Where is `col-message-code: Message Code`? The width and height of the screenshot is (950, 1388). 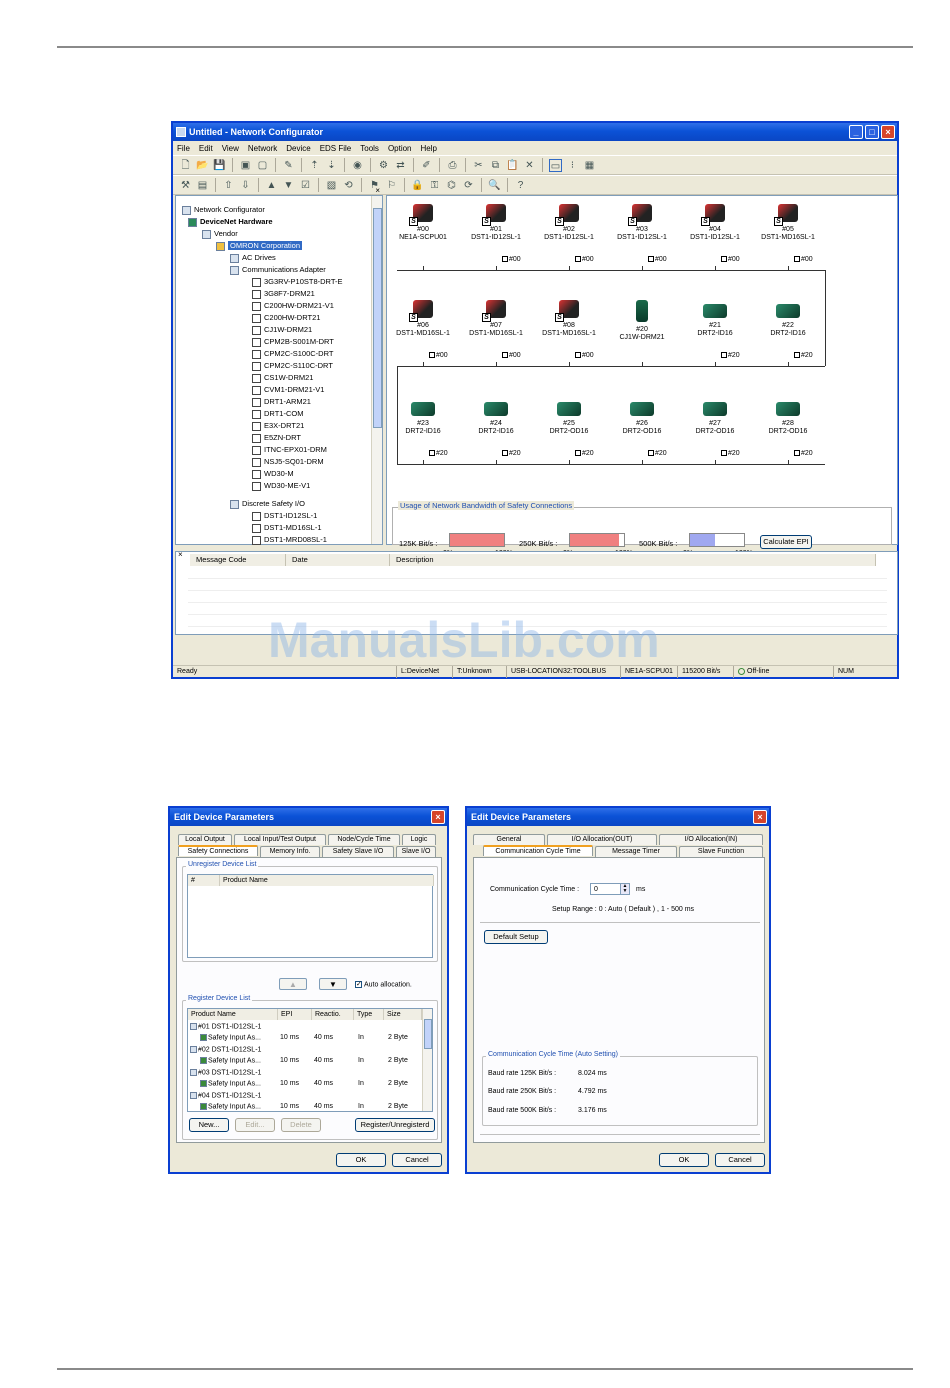
col-message-code: Message Code is located at coordinates (238, 560).